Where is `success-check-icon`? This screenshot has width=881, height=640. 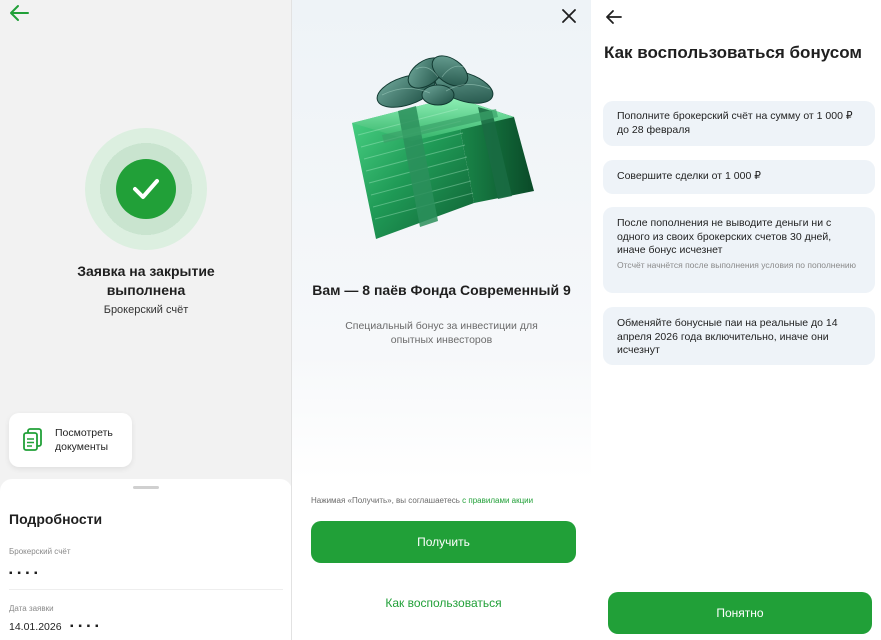 success-check-icon is located at coordinates (146, 189).